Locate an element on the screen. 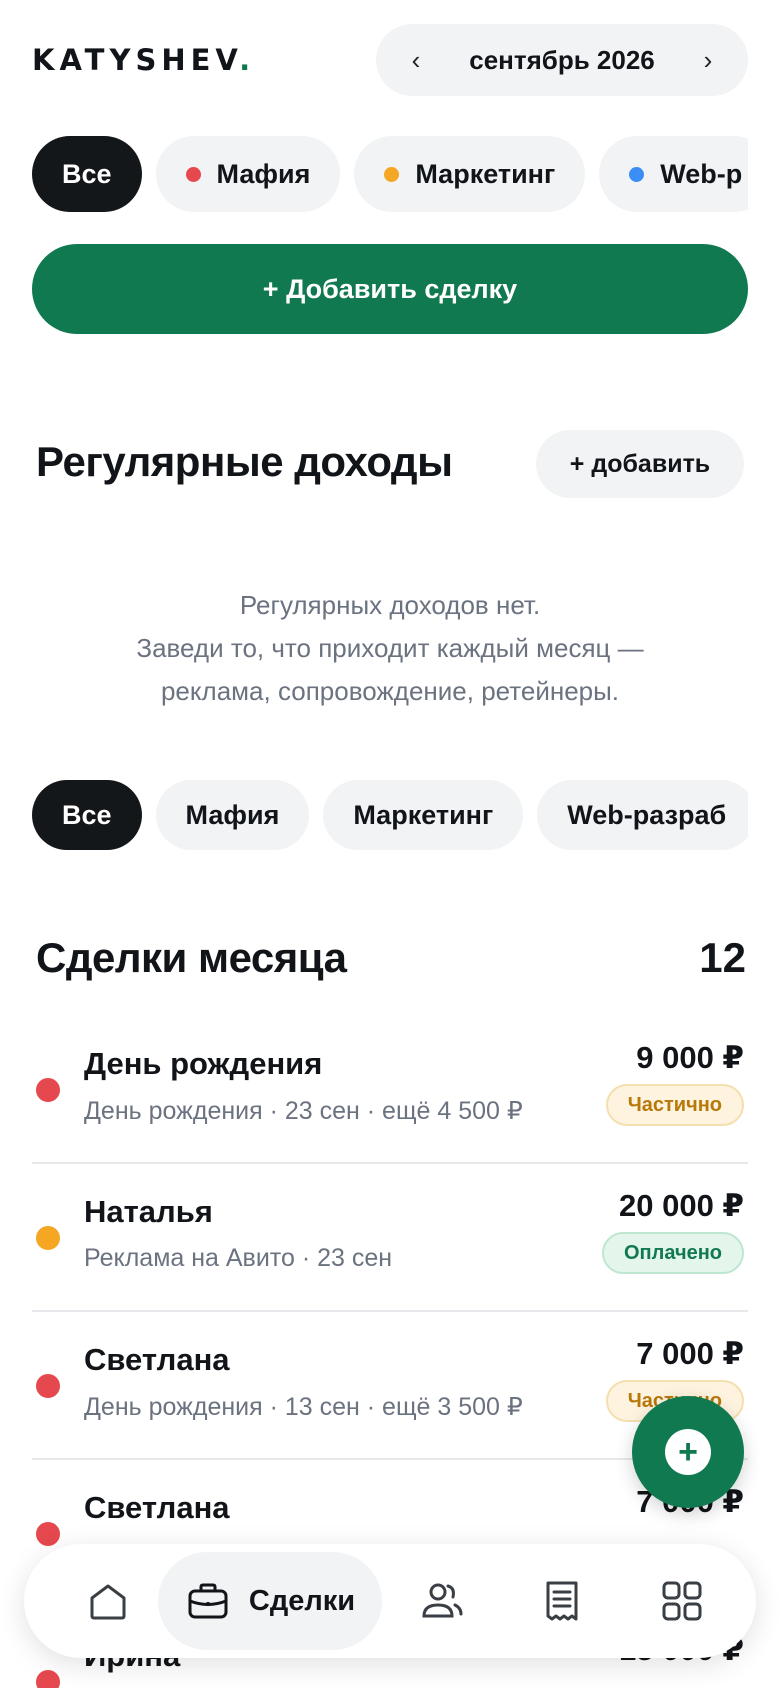 This screenshot has height=1688, width=780. deals-count: 12 is located at coordinates (722, 957).